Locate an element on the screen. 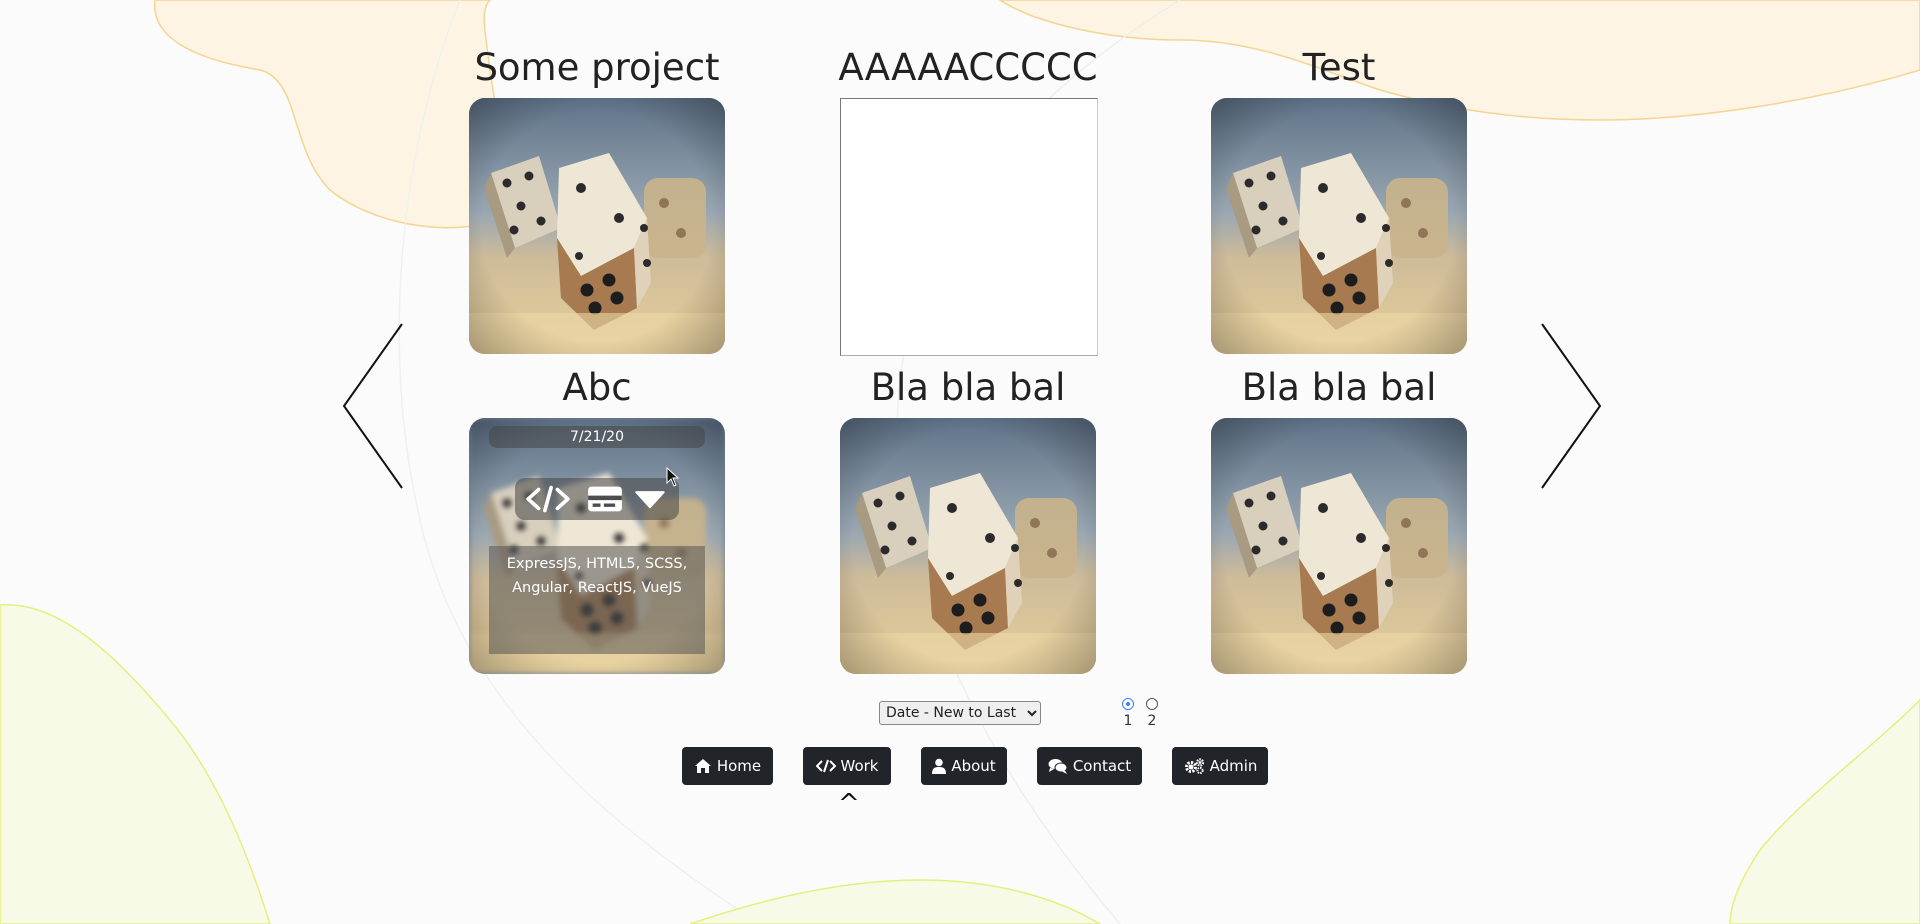 This screenshot has height=924, width=1920. previous-arrow-button is located at coordinates (372, 406).